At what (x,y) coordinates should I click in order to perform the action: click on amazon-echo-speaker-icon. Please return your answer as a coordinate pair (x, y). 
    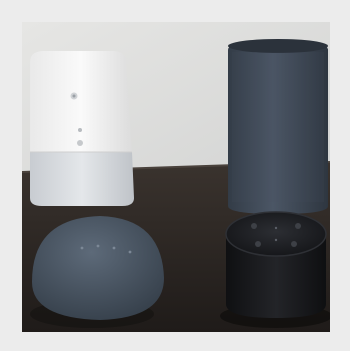
    Looking at the image, I should click on (278, 126).